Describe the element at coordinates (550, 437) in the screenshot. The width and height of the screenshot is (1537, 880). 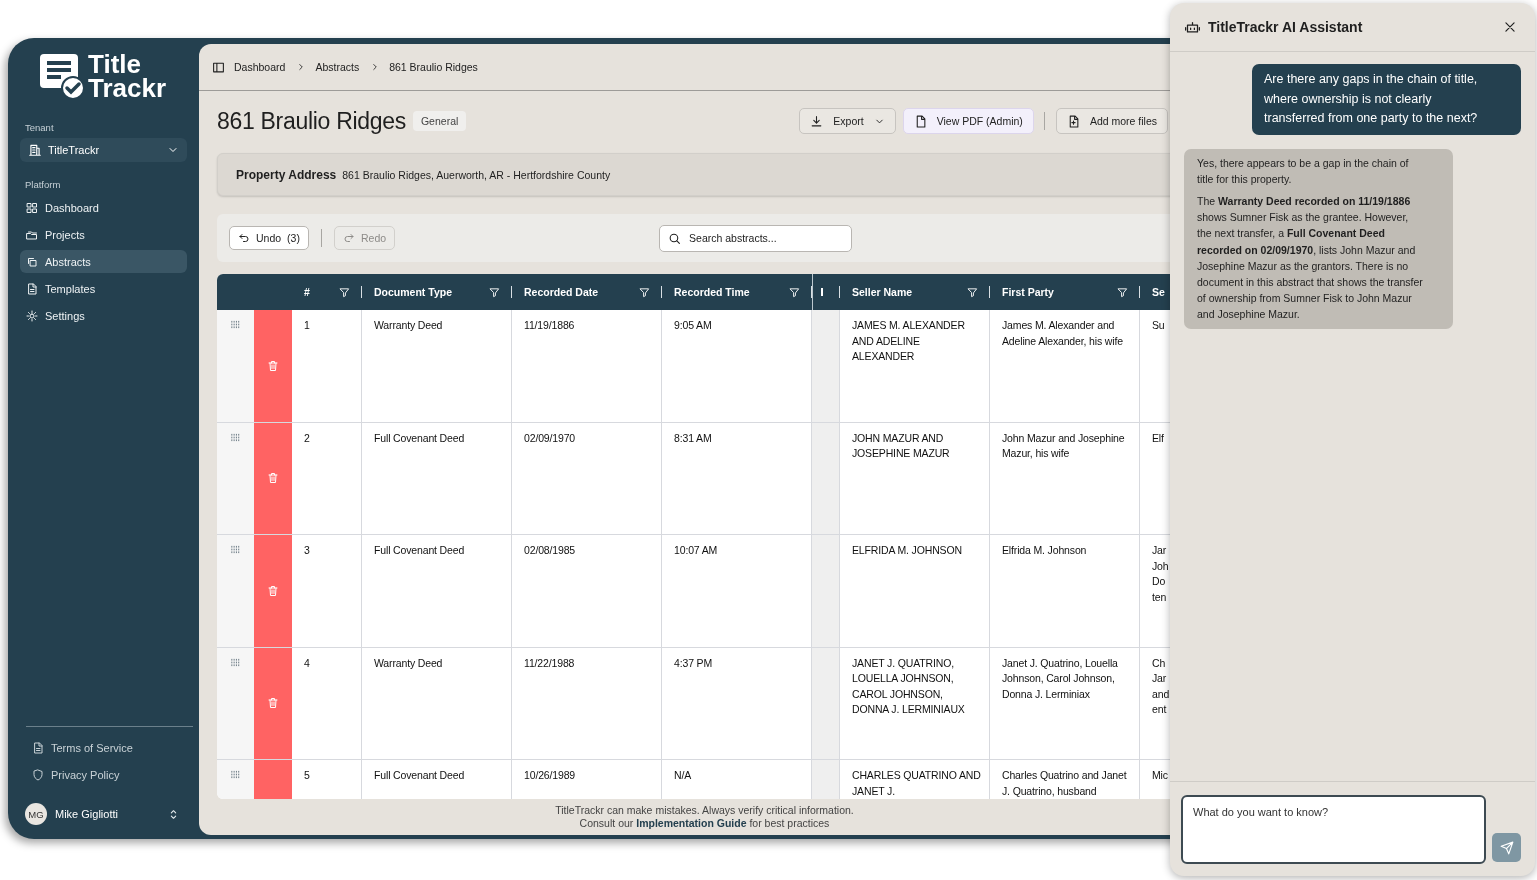
I see `table-cell: 02/09/1970` at that location.